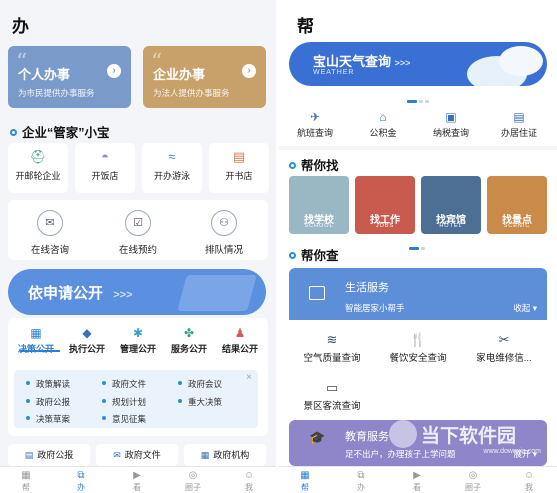  What do you see at coordinates (224, 223) in the screenshot?
I see `people-icon: ⚇` at bounding box center [224, 223].